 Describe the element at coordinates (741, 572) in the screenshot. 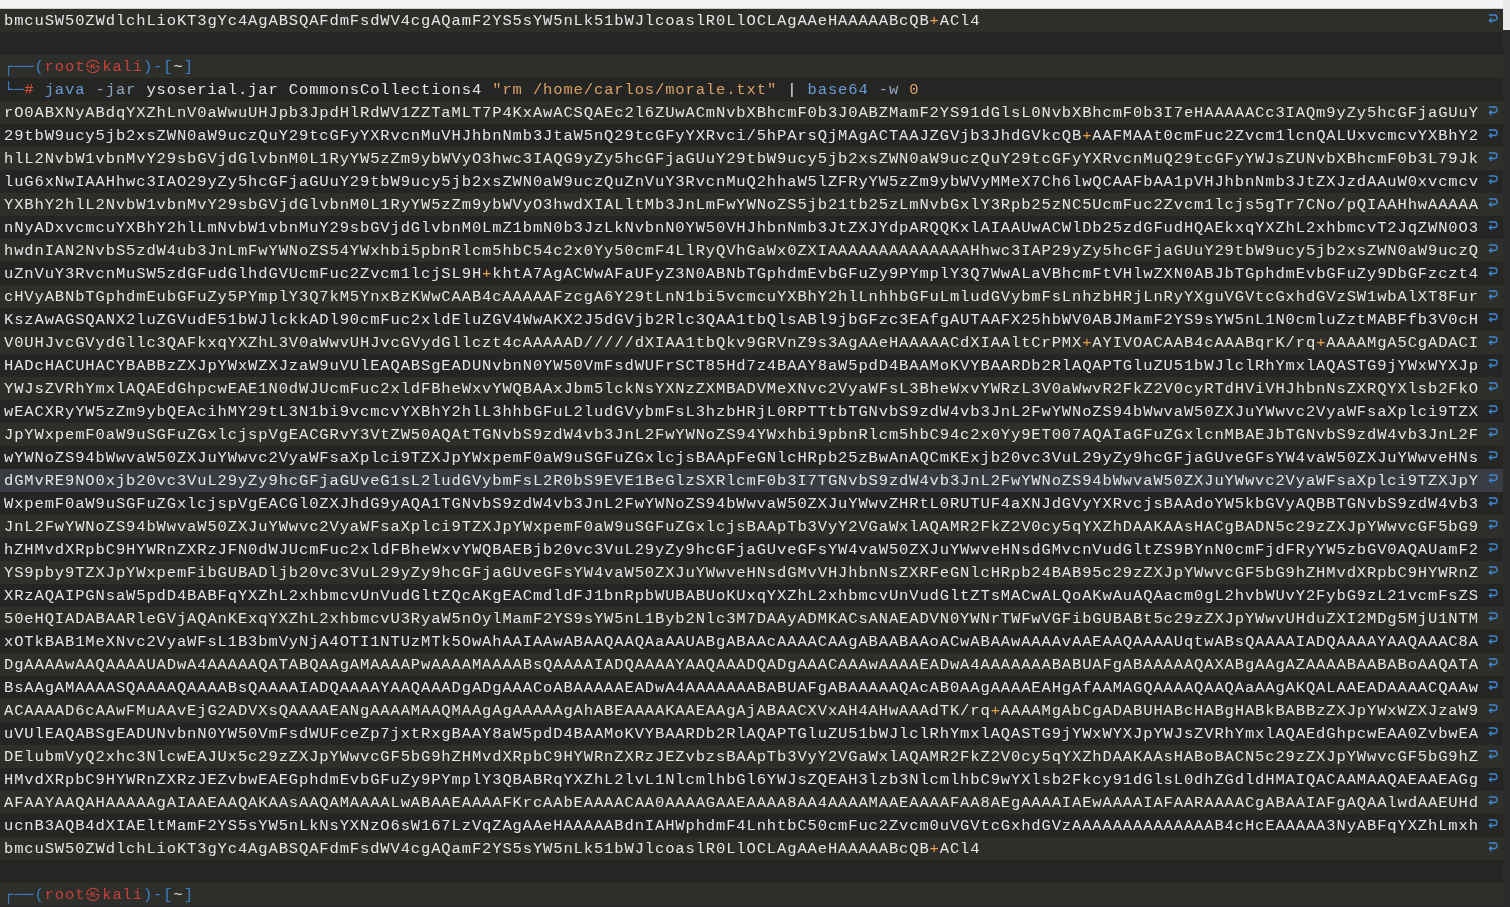

I see `output-line: YS9pby9TZXJpYWxpemFibGUBADljb20vc3VuL29yZy9hcGFjaGUveGFsYW4vaW50ZXJuYWwveHNsdGMvVHJhbnNsZXRFeGNlcHRpb24BAB95c29zZXJpYWwvcGF5bG9hZHMvdXRpbC9HYWRnZ` at that location.